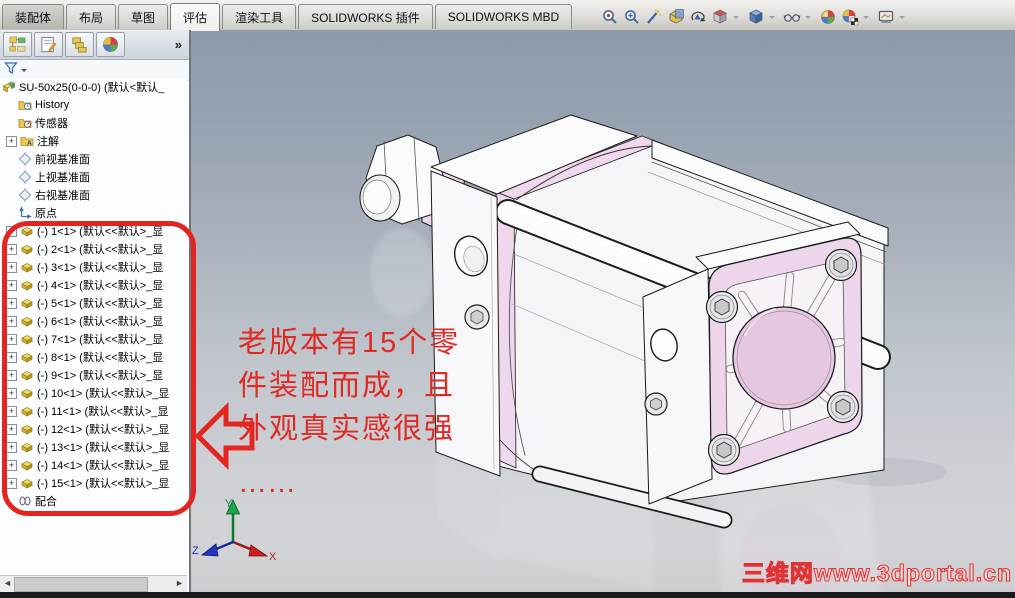  Describe the element at coordinates (93, 393) in the screenshot. I see `tree-item-part-17: + (-) 10<1> (默认<<默认>_显` at that location.